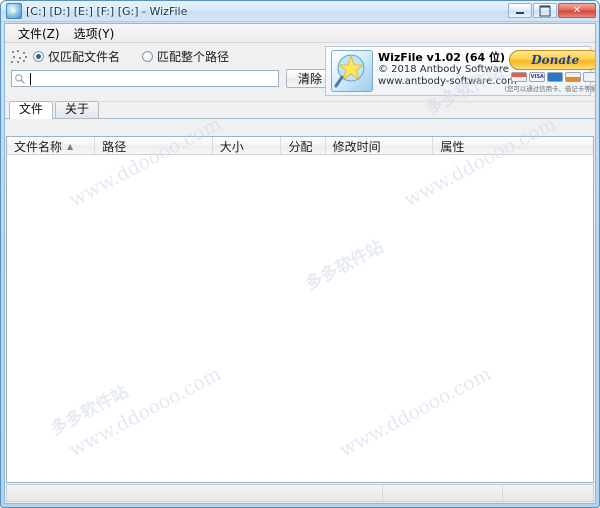  Describe the element at coordinates (94, 33) in the screenshot. I see `menu-item-options: 选项(Y)` at that location.